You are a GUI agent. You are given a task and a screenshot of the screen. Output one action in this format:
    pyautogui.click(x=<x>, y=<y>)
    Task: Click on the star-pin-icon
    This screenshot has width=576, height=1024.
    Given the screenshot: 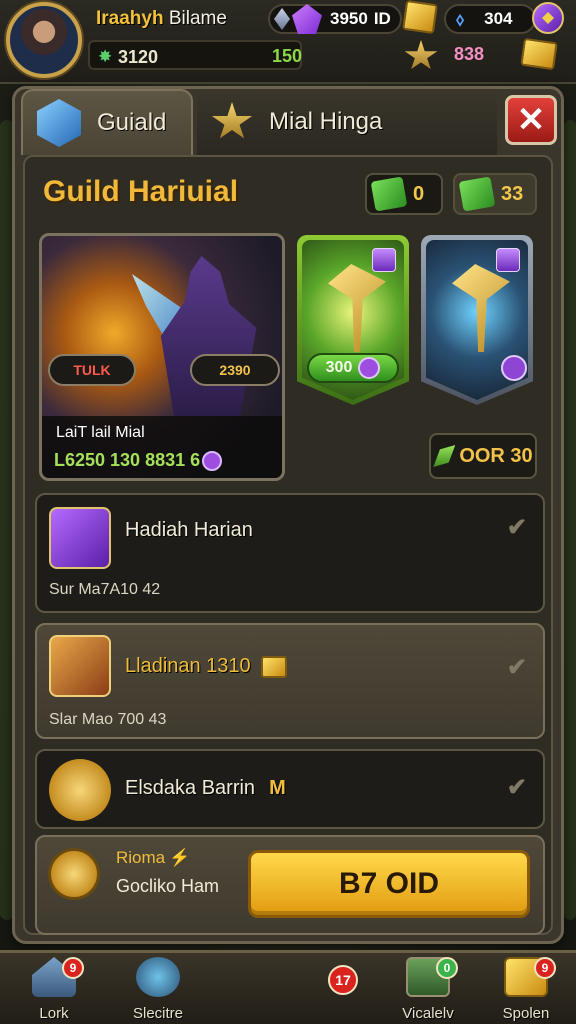 What is the action you would take?
    pyautogui.click(x=232, y=120)
    